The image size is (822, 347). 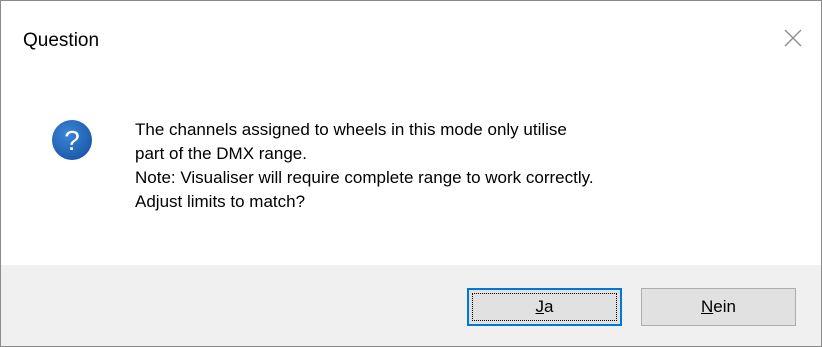 I want to click on yes-button: Ja, so click(x=544, y=307).